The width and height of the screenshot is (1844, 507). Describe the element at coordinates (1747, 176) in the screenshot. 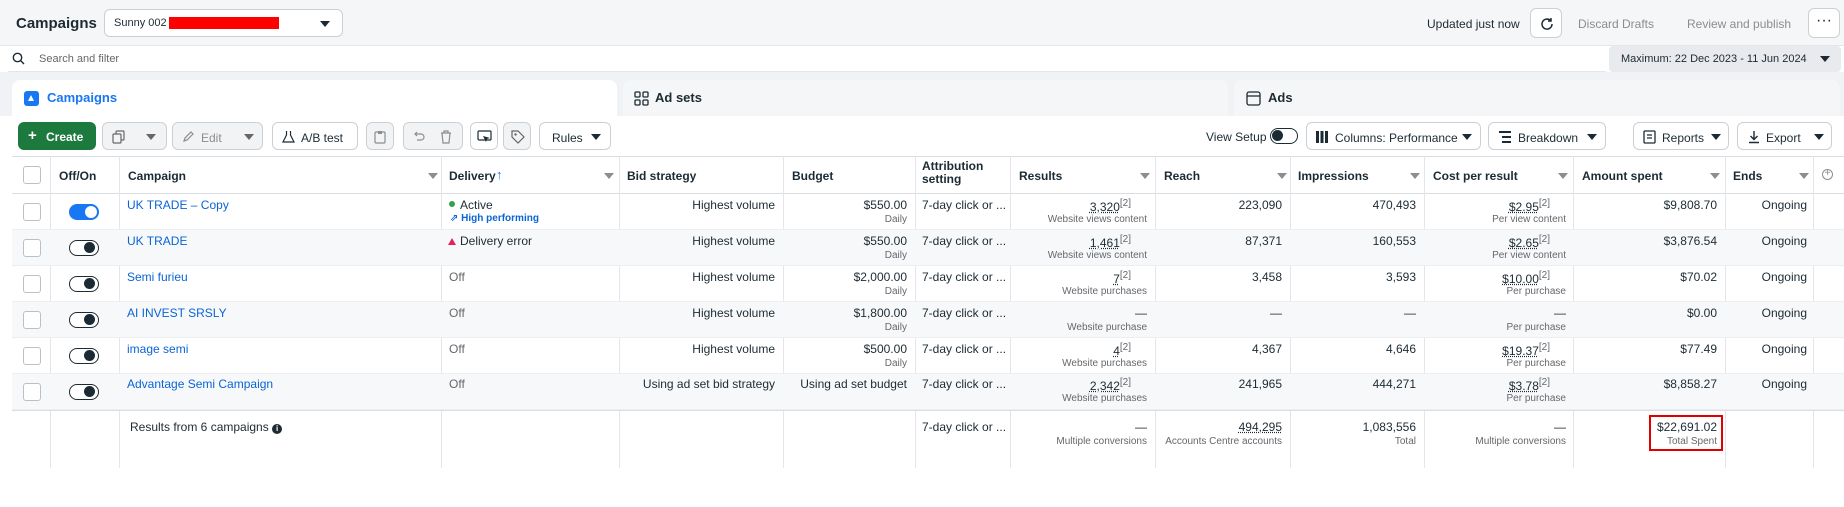

I see `column-header-ends: Ends` at that location.